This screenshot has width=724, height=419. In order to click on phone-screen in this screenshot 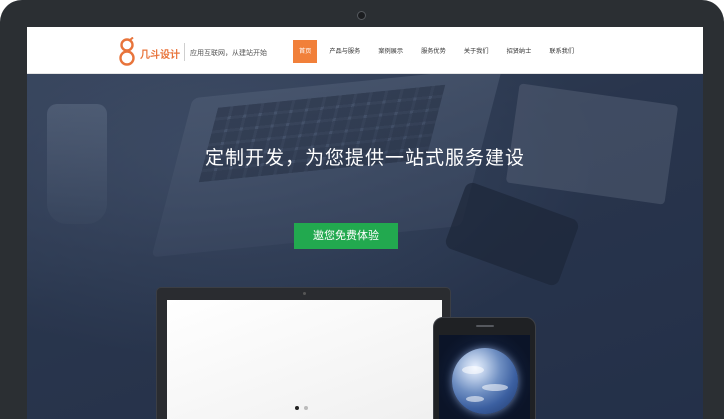, I will do `click(484, 377)`.